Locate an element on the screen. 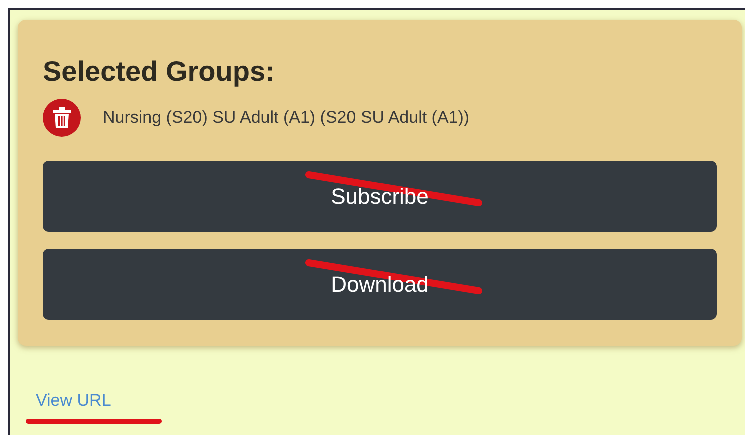 This screenshot has height=435, width=745. action-button: Download is located at coordinates (380, 284).